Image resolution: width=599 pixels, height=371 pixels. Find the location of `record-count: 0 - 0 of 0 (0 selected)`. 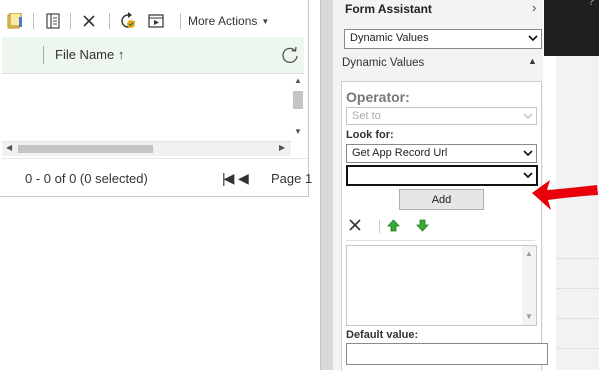

record-count: 0 - 0 of 0 (0 selected) is located at coordinates (86, 178).